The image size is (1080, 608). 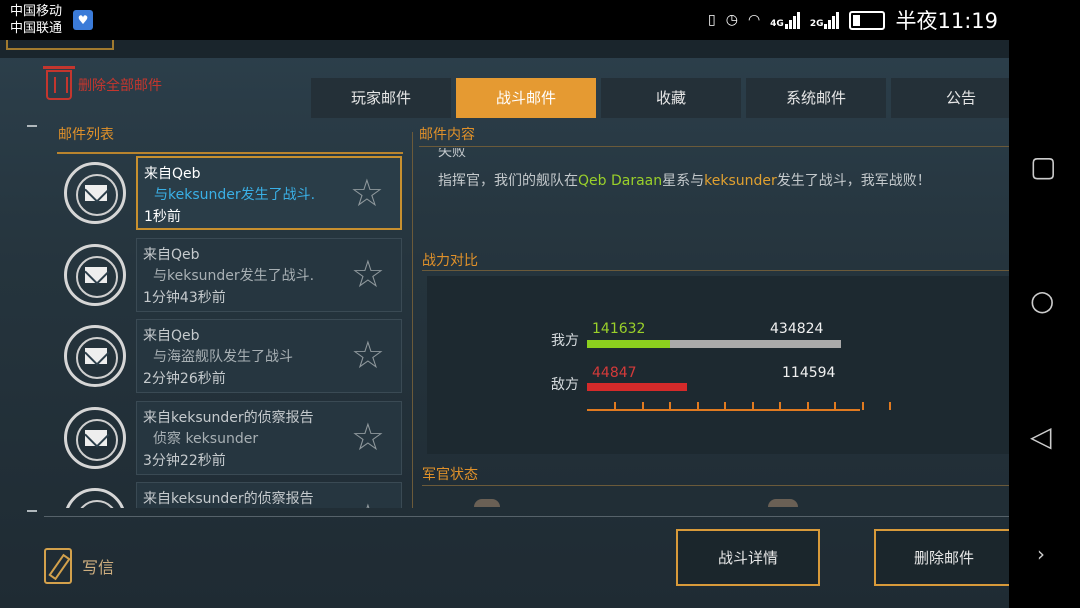 What do you see at coordinates (748, 557) in the screenshot?
I see `battle-detail-button: 战斗详情` at bounding box center [748, 557].